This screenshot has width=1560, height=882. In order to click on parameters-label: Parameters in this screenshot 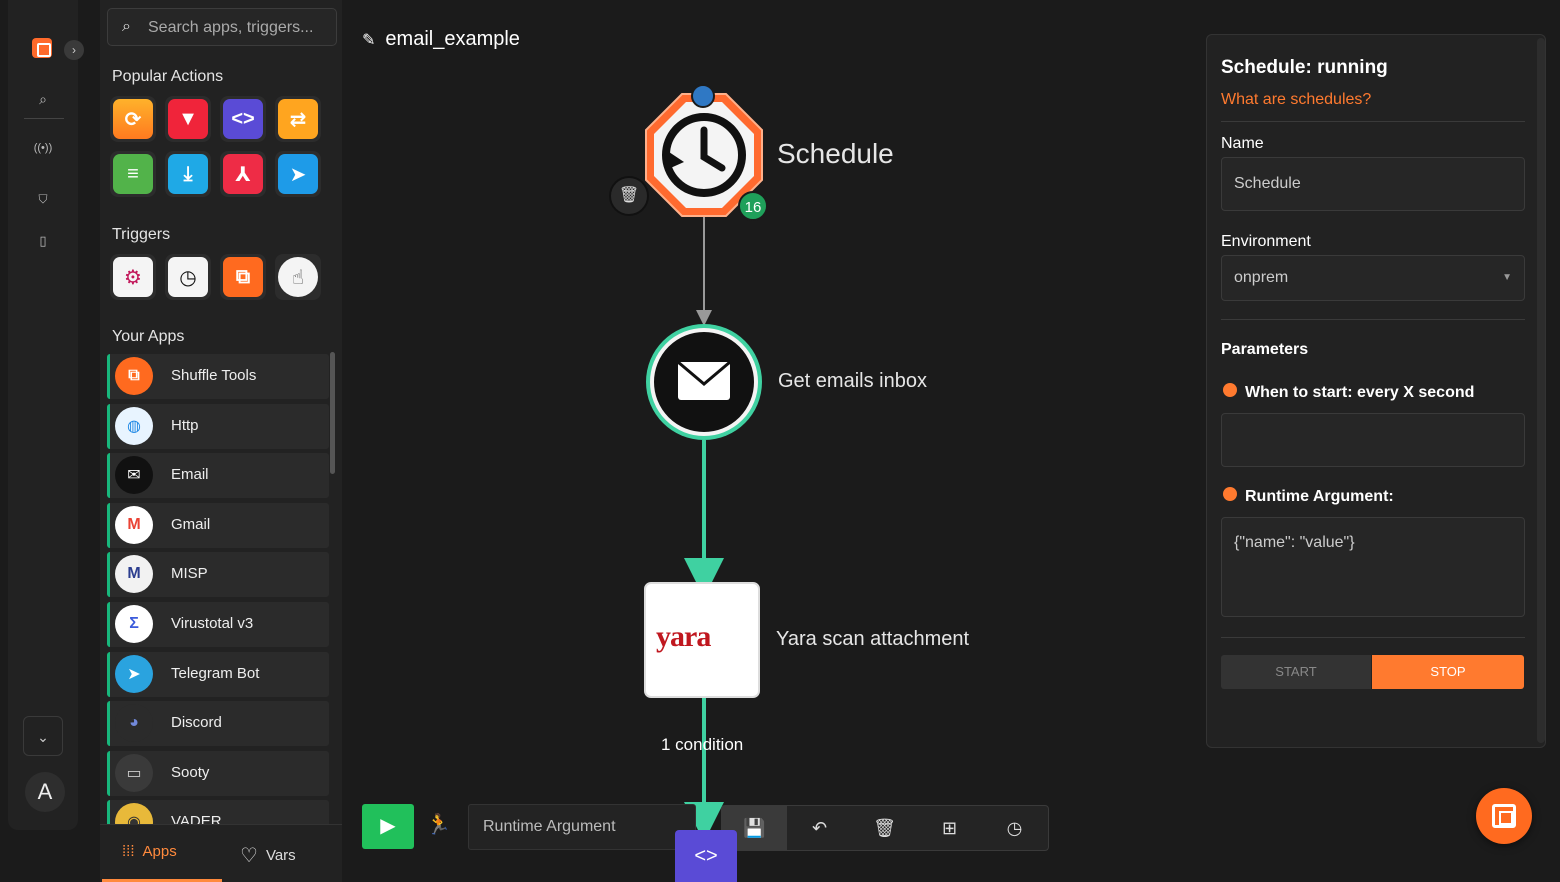, I will do `click(1265, 349)`.